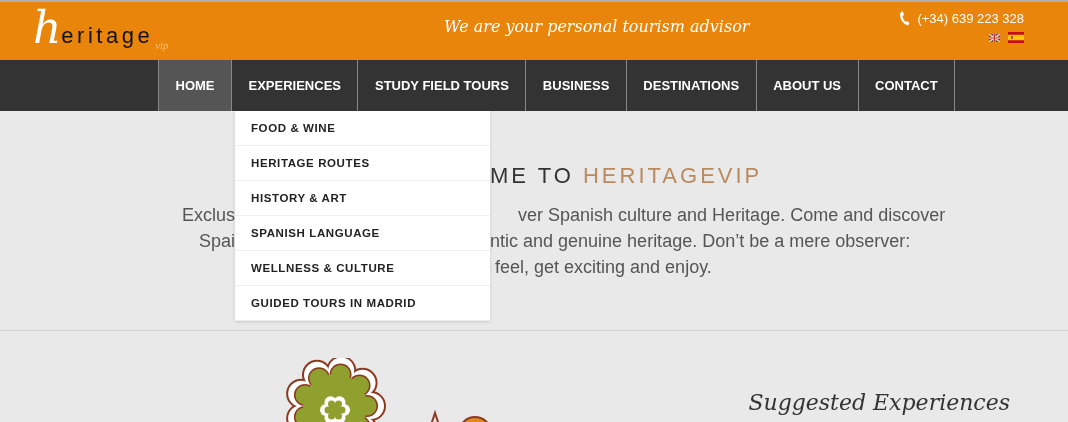 This screenshot has width=1068, height=422. Describe the element at coordinates (994, 37) in the screenshot. I see `uk-flag-icon` at that location.